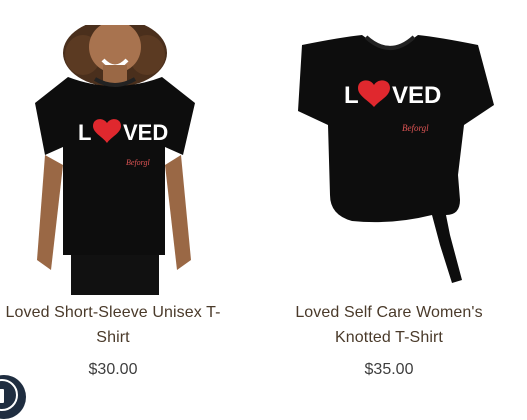  Describe the element at coordinates (113, 312) in the screenshot. I see `product-title-line-1: Loved Short-Sleeve Unisex T-` at that location.